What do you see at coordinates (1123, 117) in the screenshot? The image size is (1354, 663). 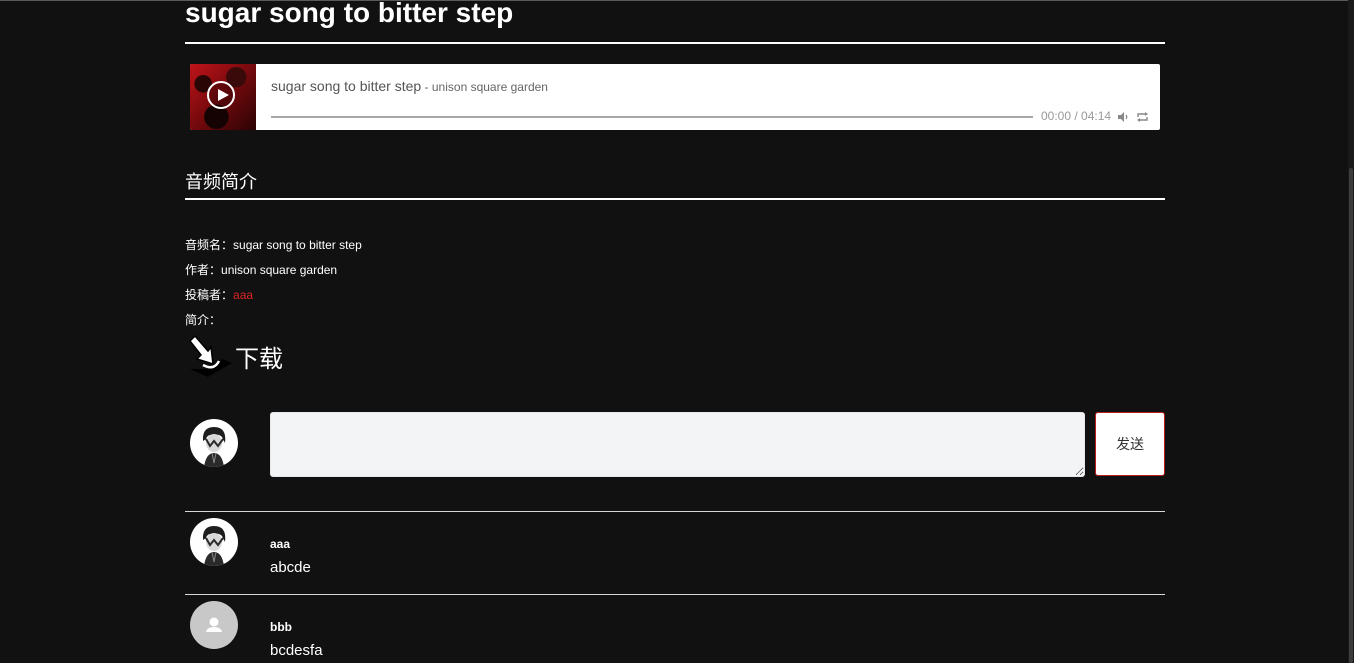 I see `volume-icon` at bounding box center [1123, 117].